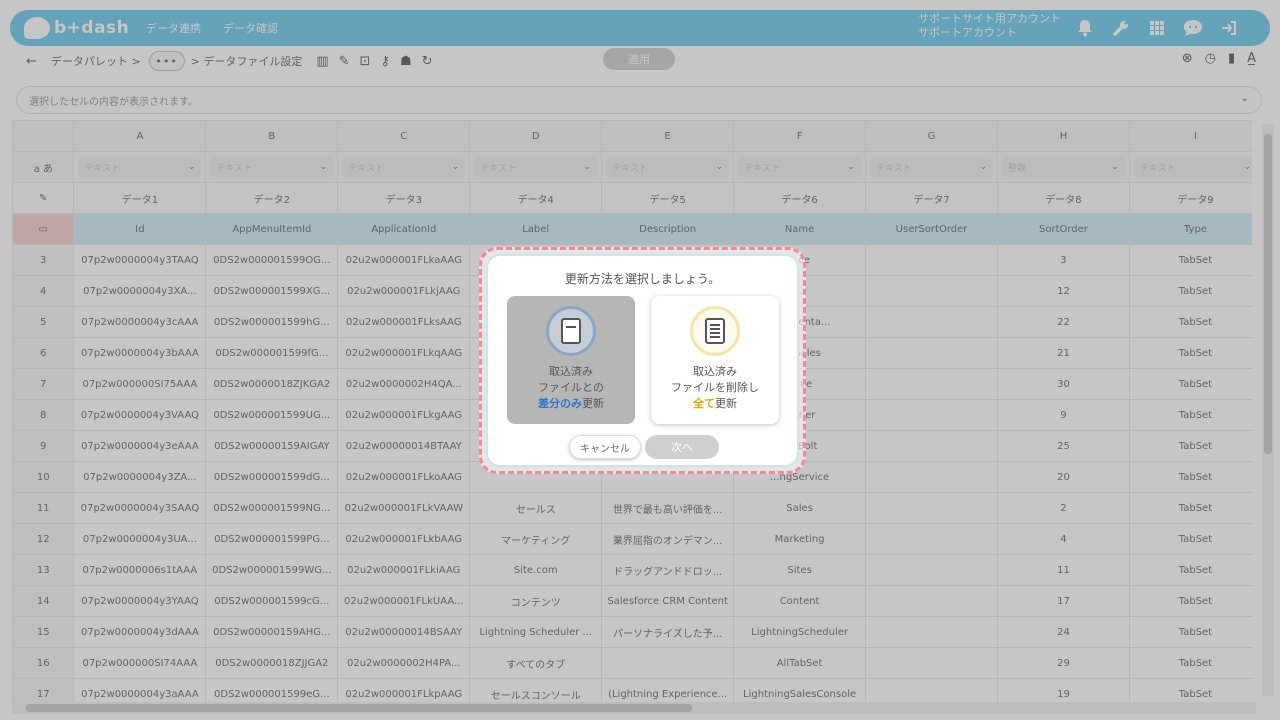 The width and height of the screenshot is (1280, 720). I want to click on opt1-tail: 更新, so click(593, 403).